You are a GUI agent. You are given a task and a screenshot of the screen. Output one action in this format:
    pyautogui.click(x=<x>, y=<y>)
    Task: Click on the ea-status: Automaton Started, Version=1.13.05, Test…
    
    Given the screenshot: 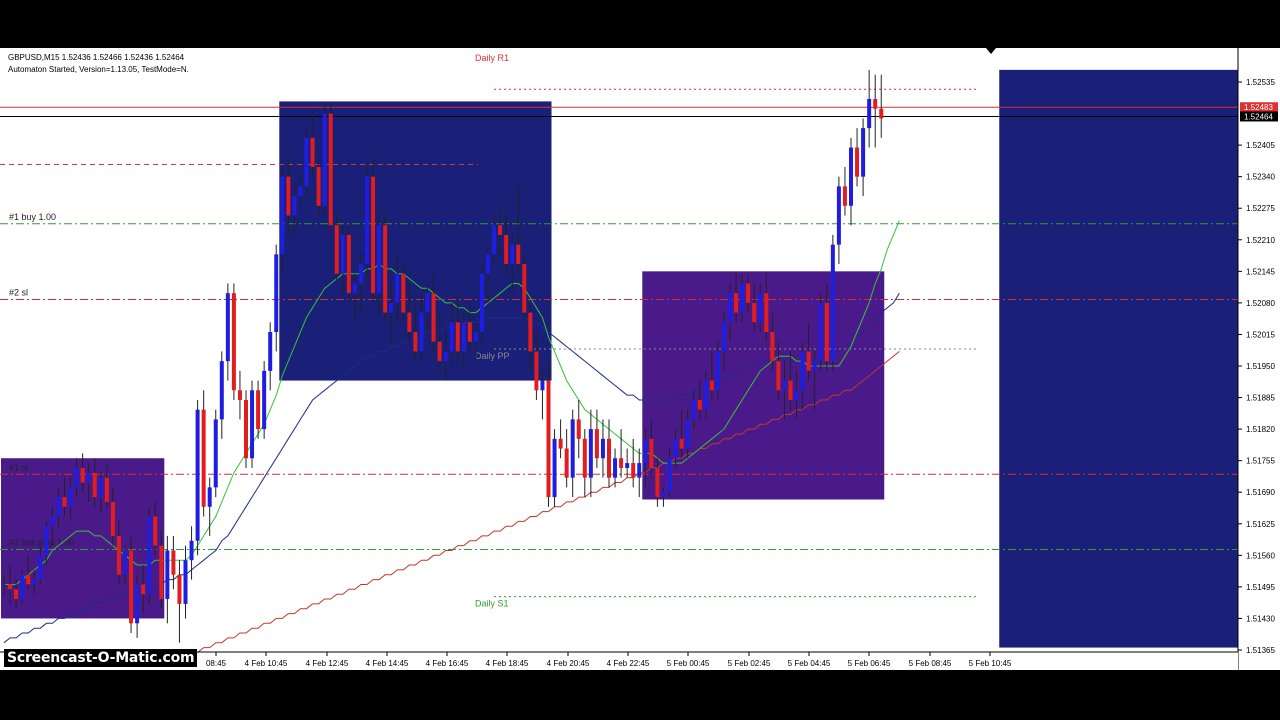 What is the action you would take?
    pyautogui.click(x=98, y=69)
    